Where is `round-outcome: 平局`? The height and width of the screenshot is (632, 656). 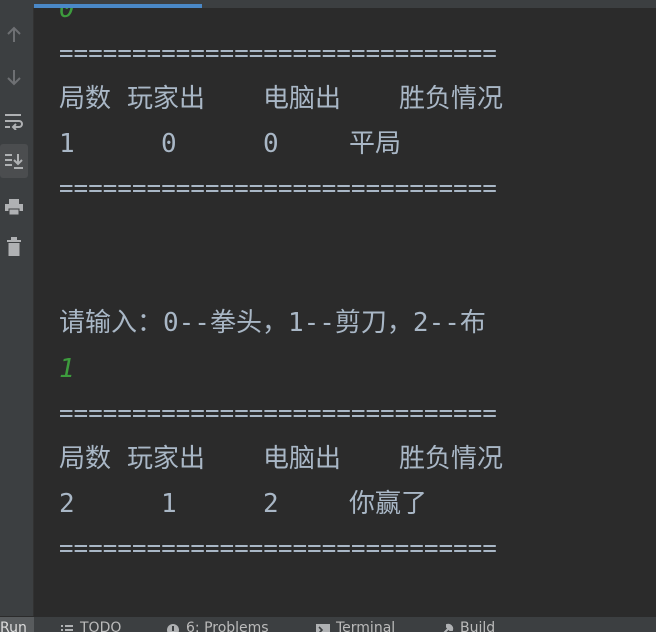
round-outcome: 平局 is located at coordinates (375, 144).